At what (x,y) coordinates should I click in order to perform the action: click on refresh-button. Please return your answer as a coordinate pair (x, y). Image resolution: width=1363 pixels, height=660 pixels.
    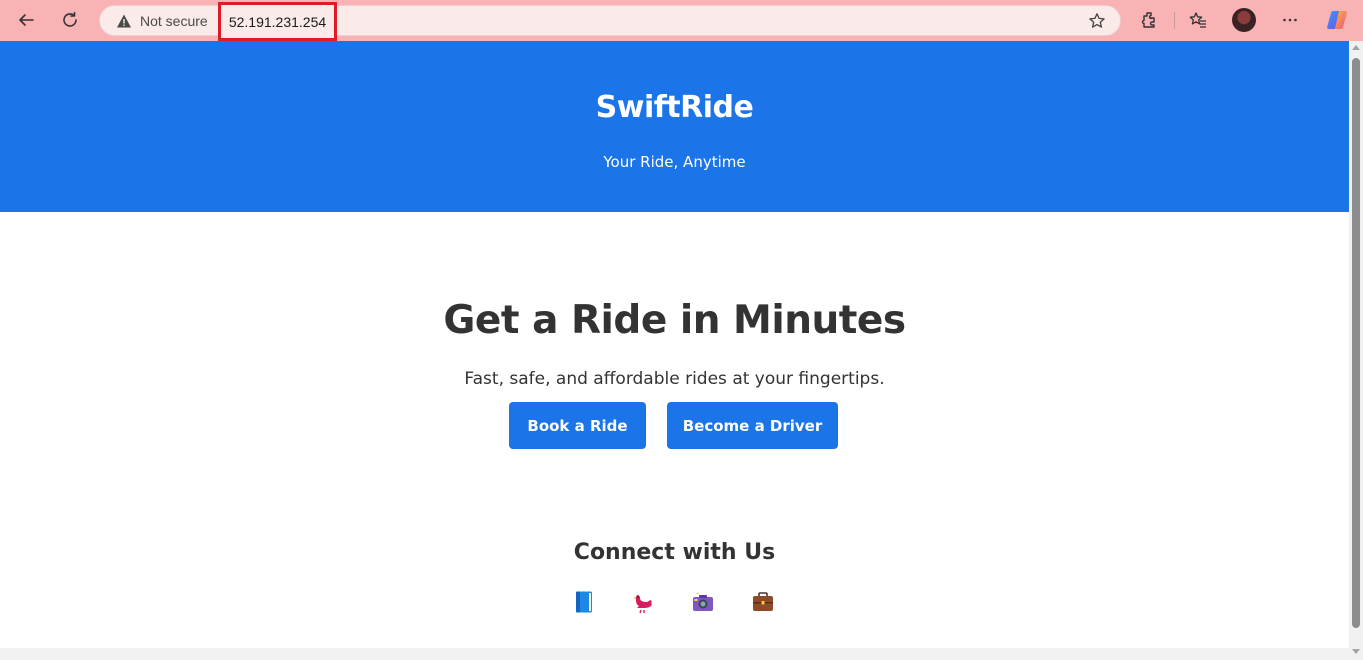
    Looking at the image, I should click on (70, 20).